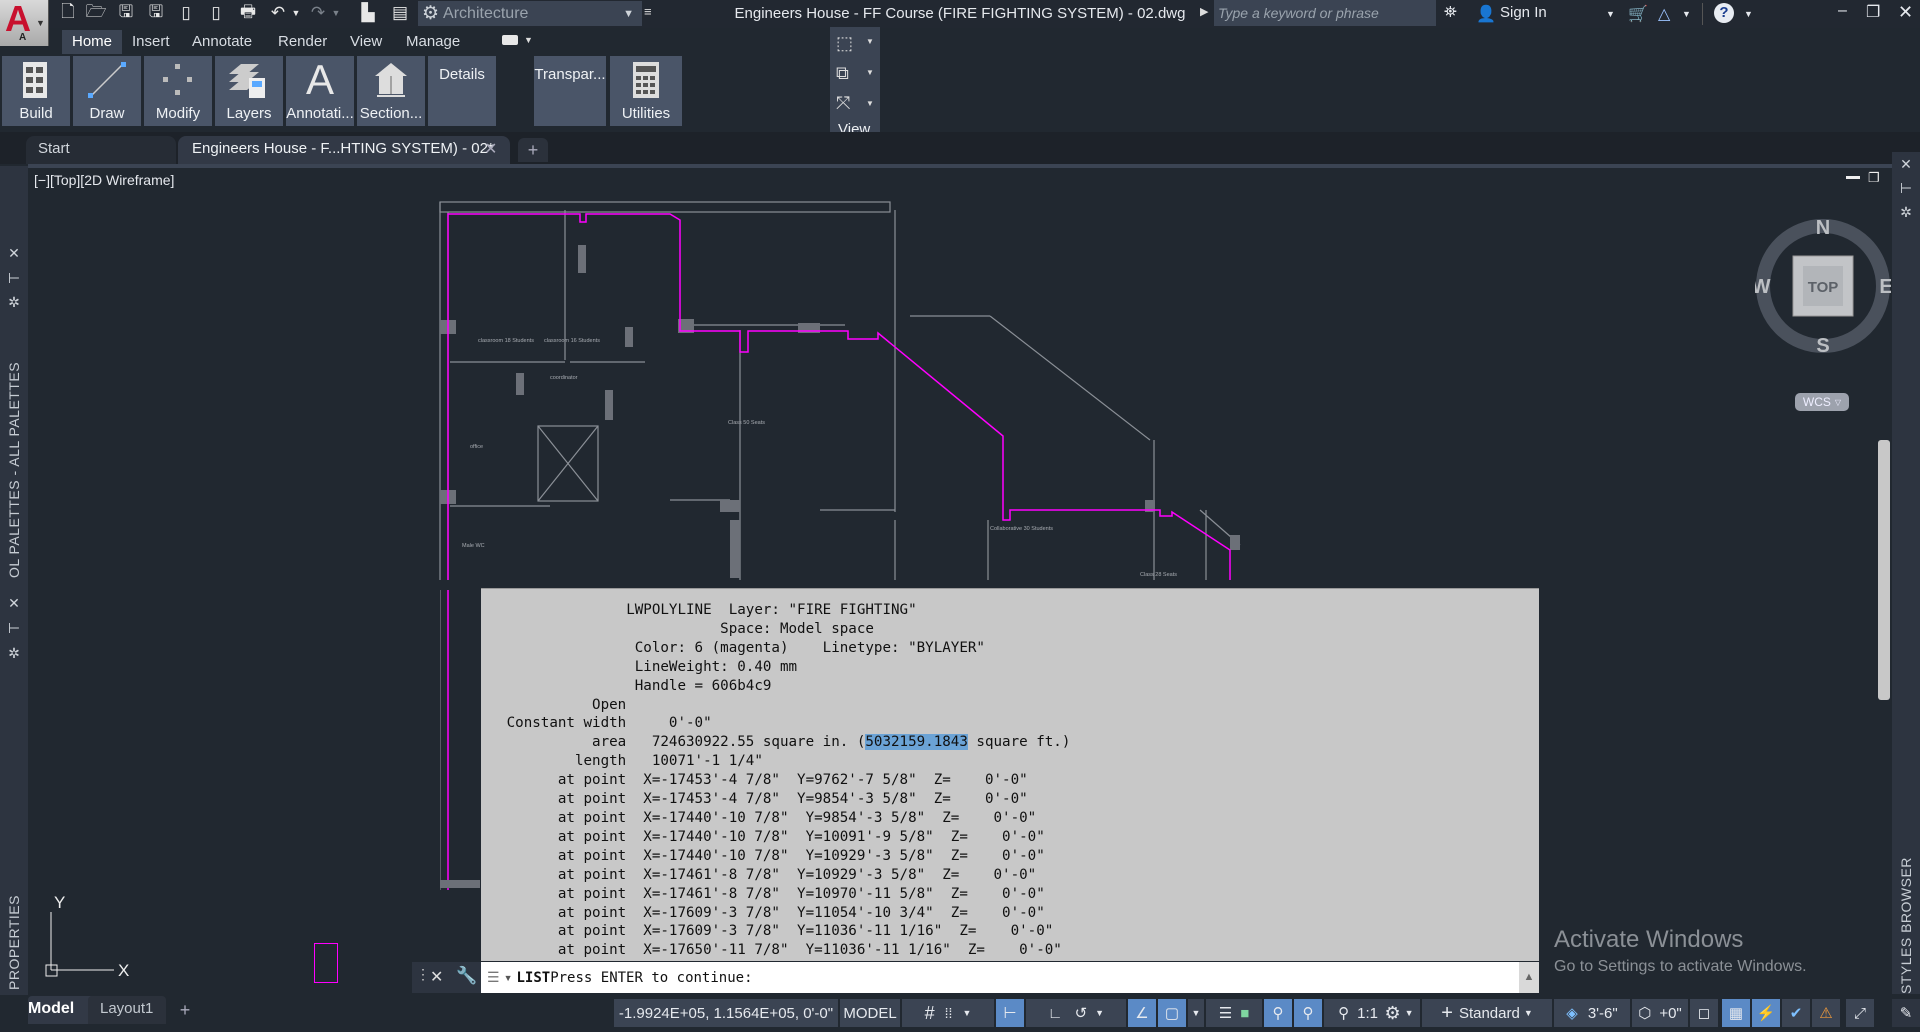 This screenshot has height=1032, width=1920. What do you see at coordinates (1842, 11) in the screenshot?
I see `minimize-button: –` at bounding box center [1842, 11].